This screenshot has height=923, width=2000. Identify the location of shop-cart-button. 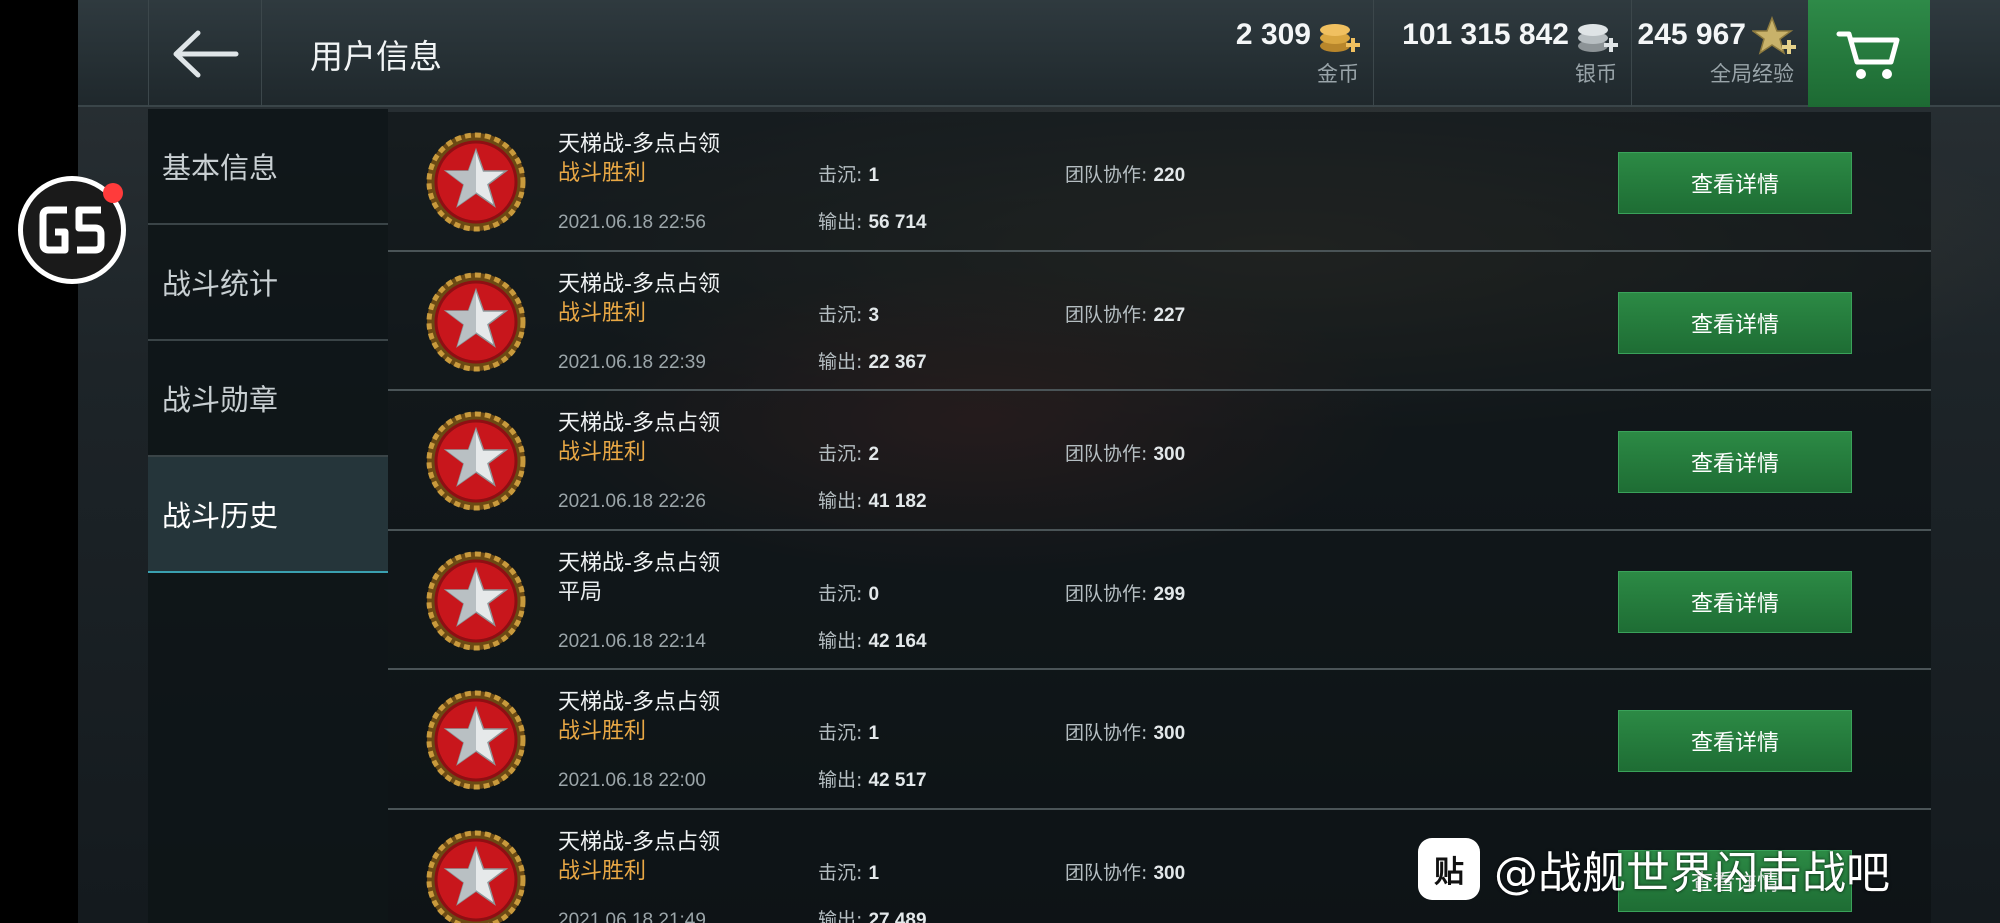
(1869, 53).